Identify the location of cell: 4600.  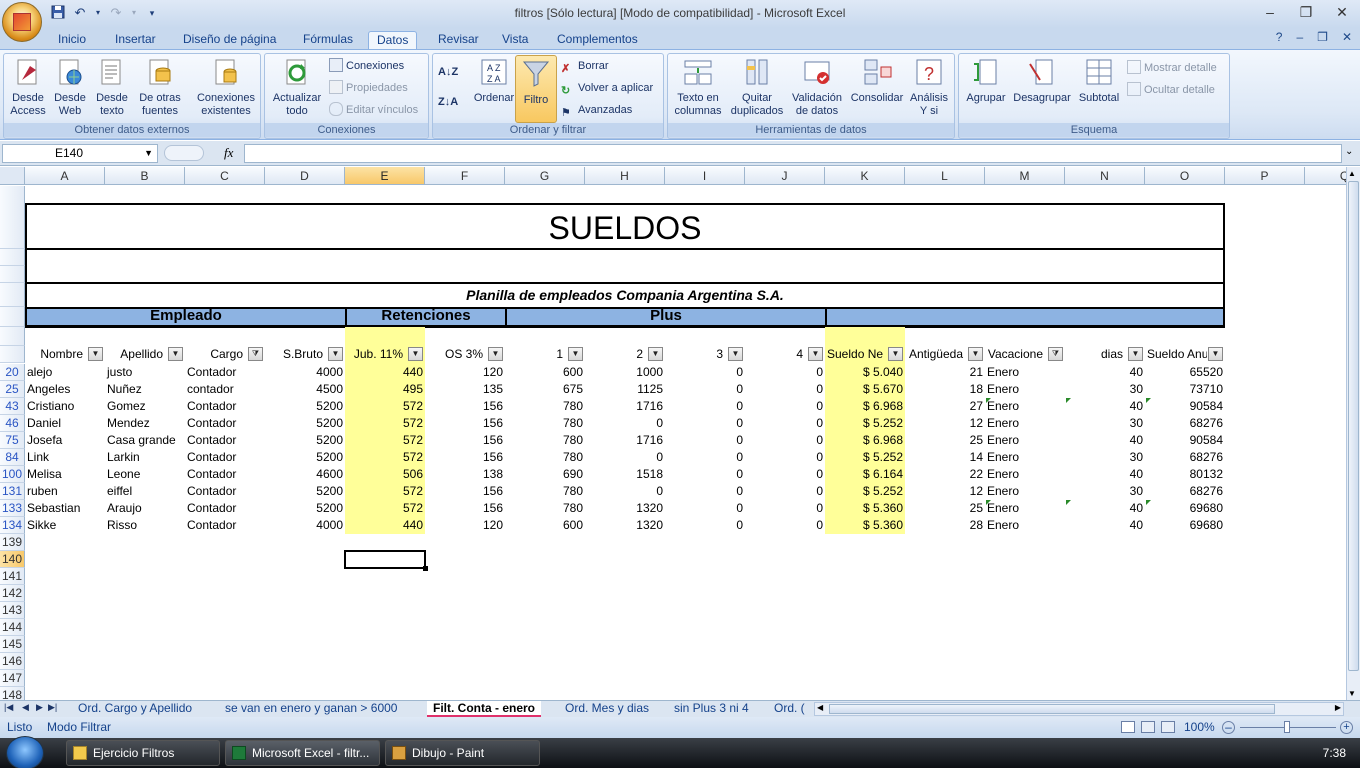
(305, 474).